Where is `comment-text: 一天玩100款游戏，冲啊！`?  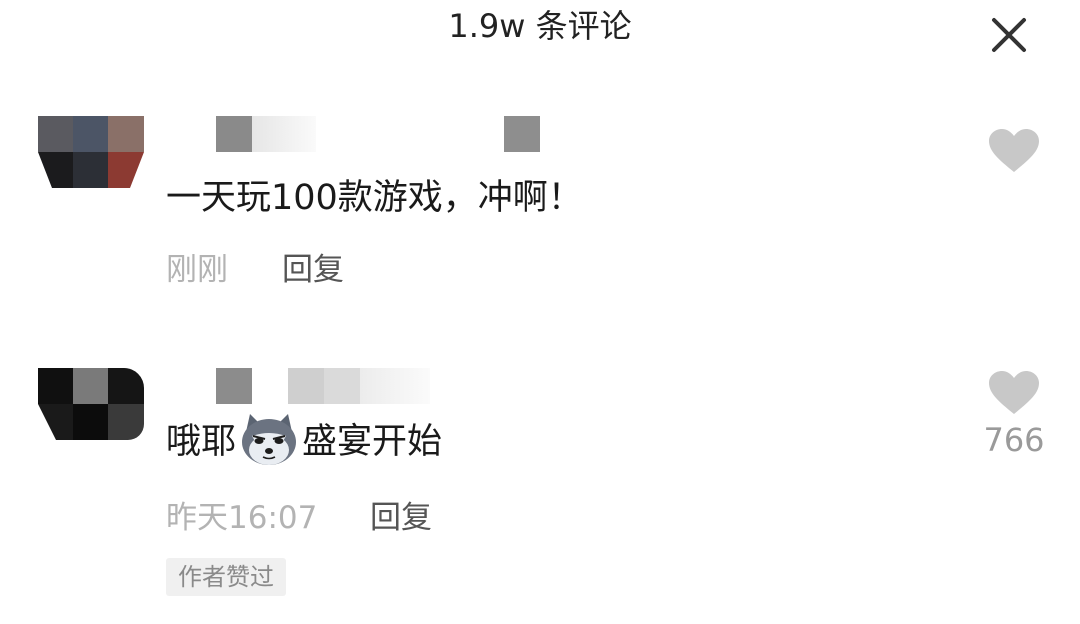
comment-text: 一天玩100款游戏，冲啊！ is located at coordinates (374, 198).